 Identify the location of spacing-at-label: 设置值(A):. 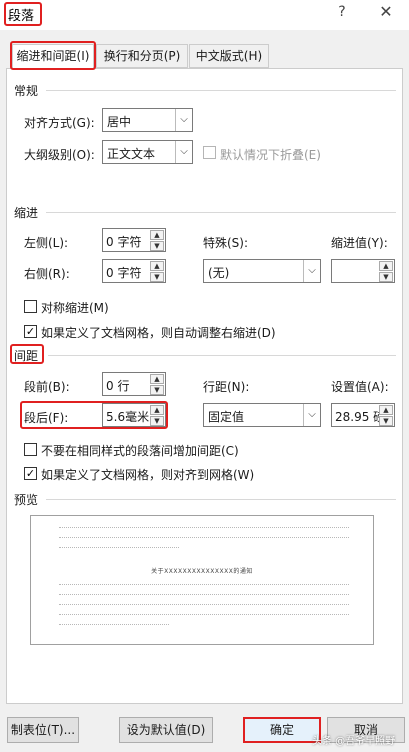
(360, 387).